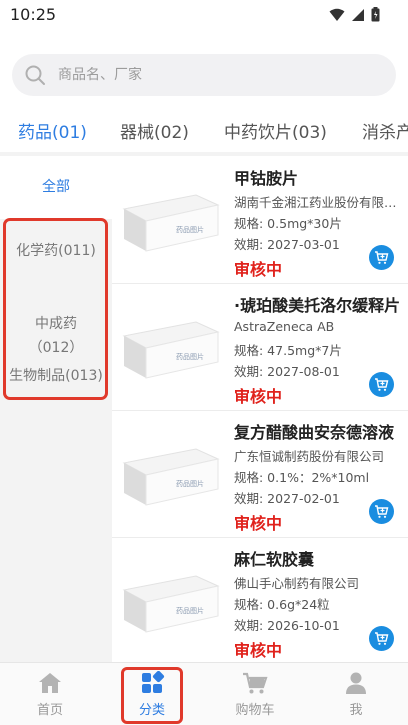 This screenshot has width=408, height=725. What do you see at coordinates (288, 223) in the screenshot?
I see `product-spec: 规格: 0.5mg*30片` at bounding box center [288, 223].